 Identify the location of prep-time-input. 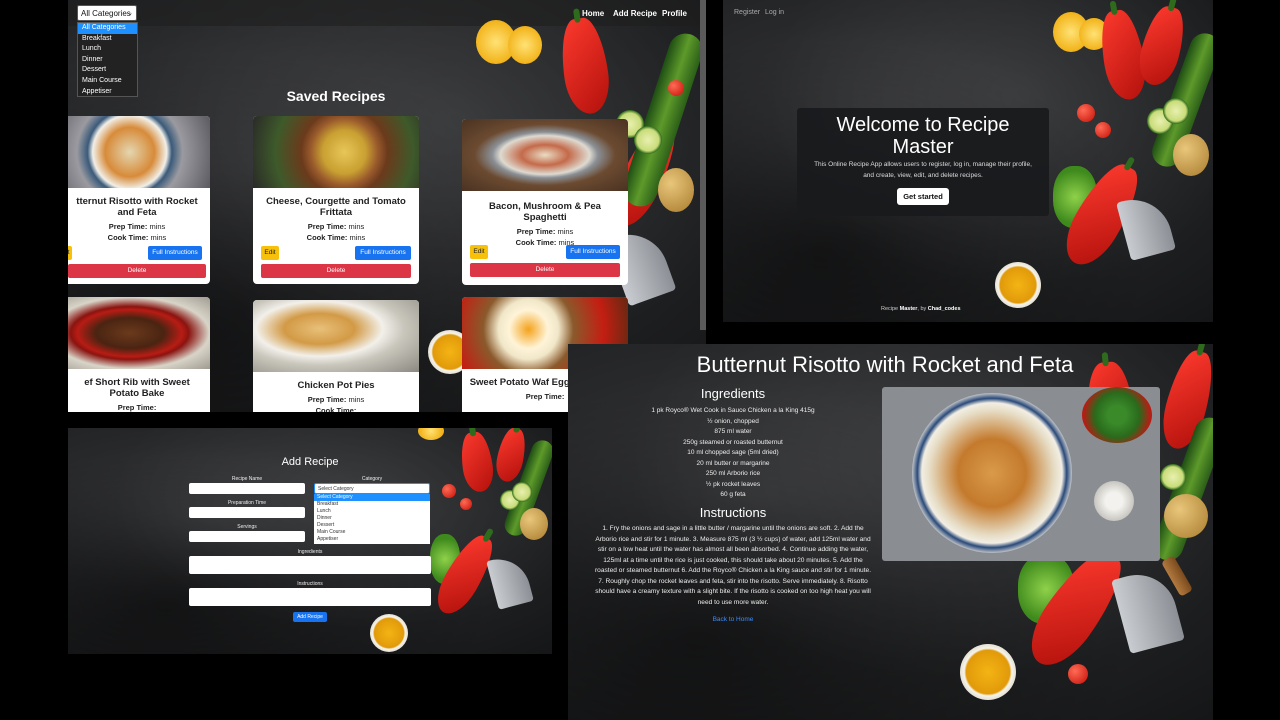
(247, 512).